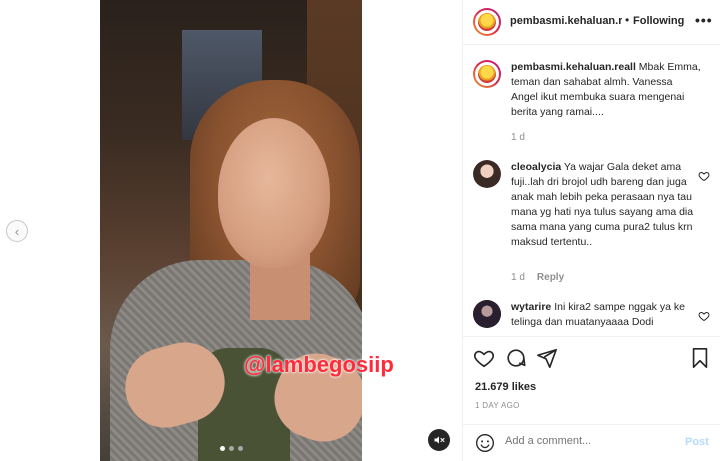  I want to click on carousel-indicator, so click(231, 448).